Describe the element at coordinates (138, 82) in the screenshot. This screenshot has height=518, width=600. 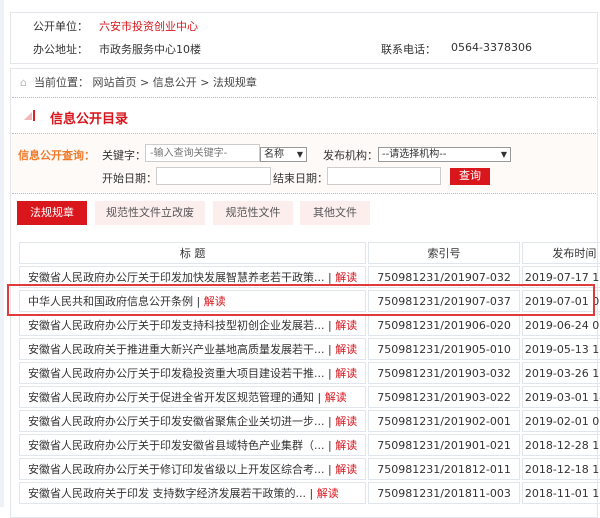
I see `breadcrumb: ⌂ 当前位置： 网站首页 > 信息公开 > 法规规章` at that location.